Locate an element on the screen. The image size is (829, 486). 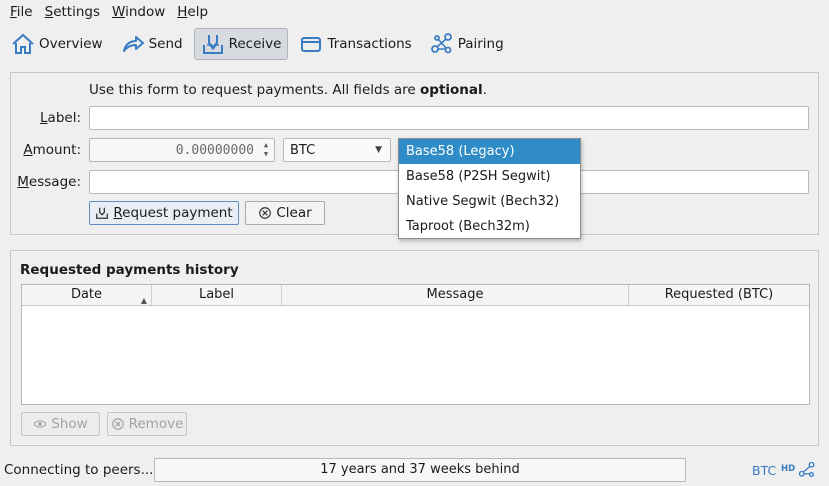
remove-circle-x-icon is located at coordinates (117, 424).